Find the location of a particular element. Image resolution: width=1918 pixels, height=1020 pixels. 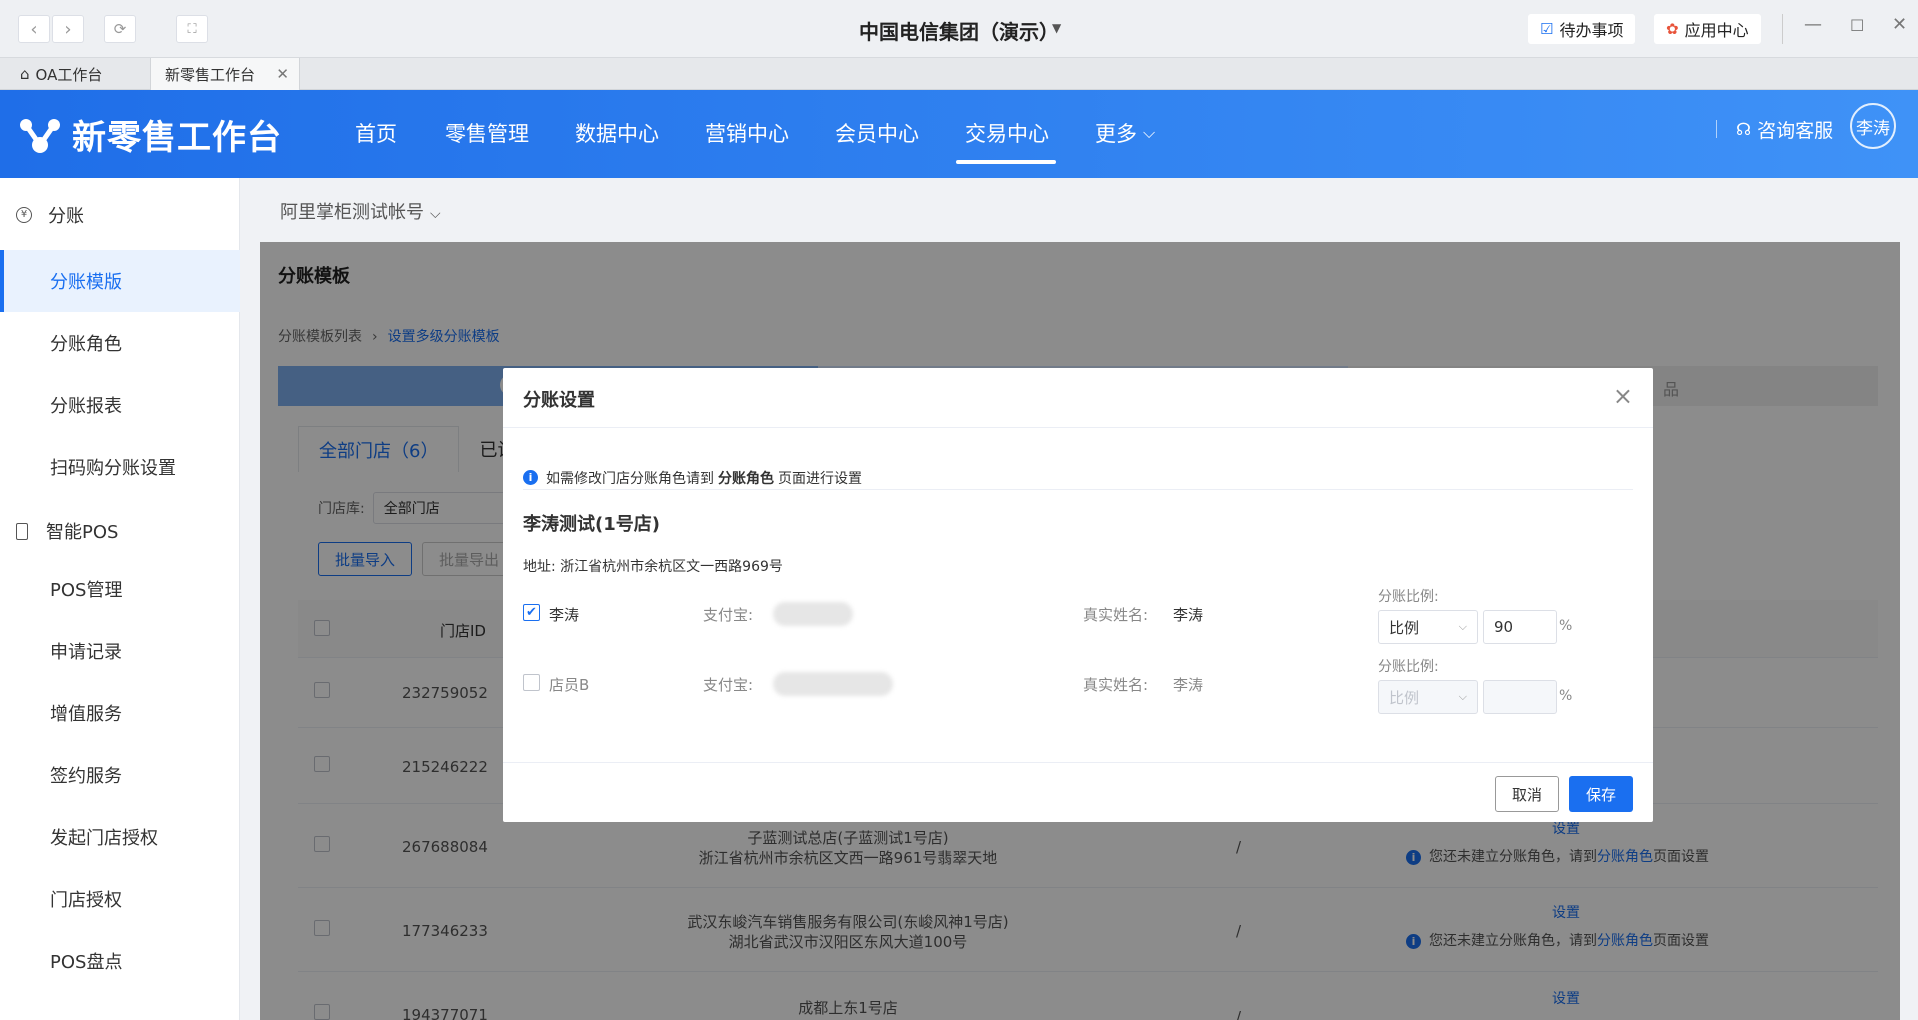

nav-active-underline is located at coordinates (1006, 162).